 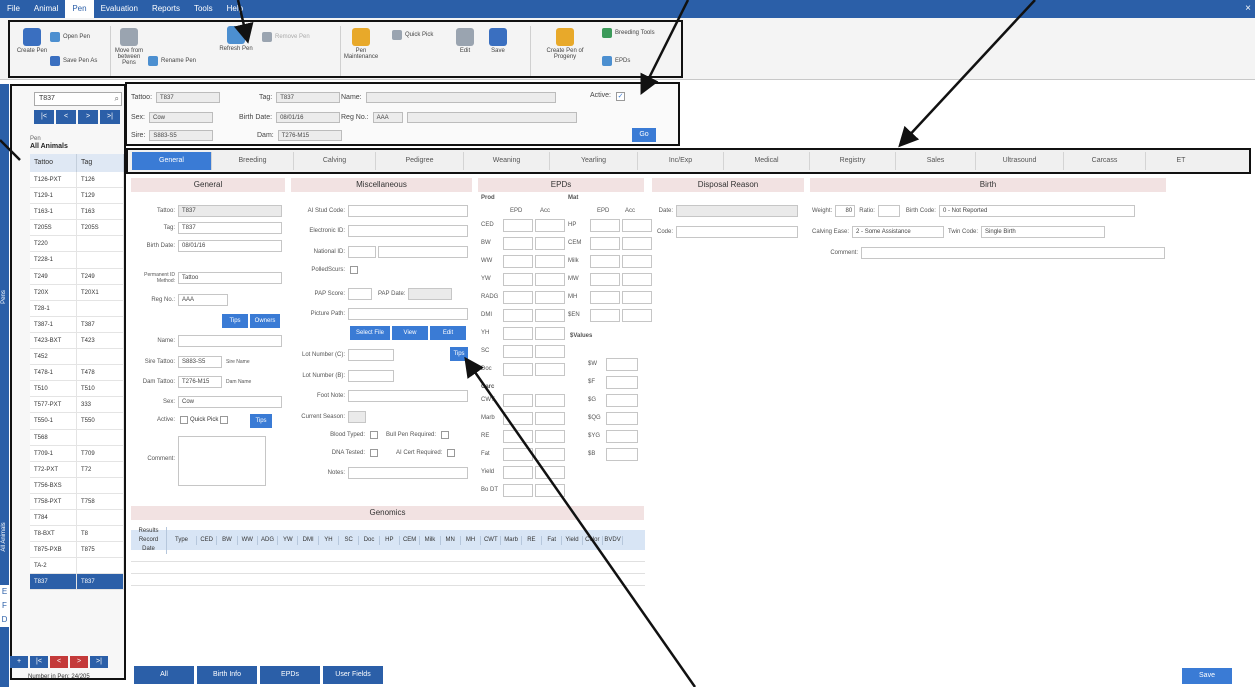 I want to click on genomics-col: Doc, so click(x=369, y=540).